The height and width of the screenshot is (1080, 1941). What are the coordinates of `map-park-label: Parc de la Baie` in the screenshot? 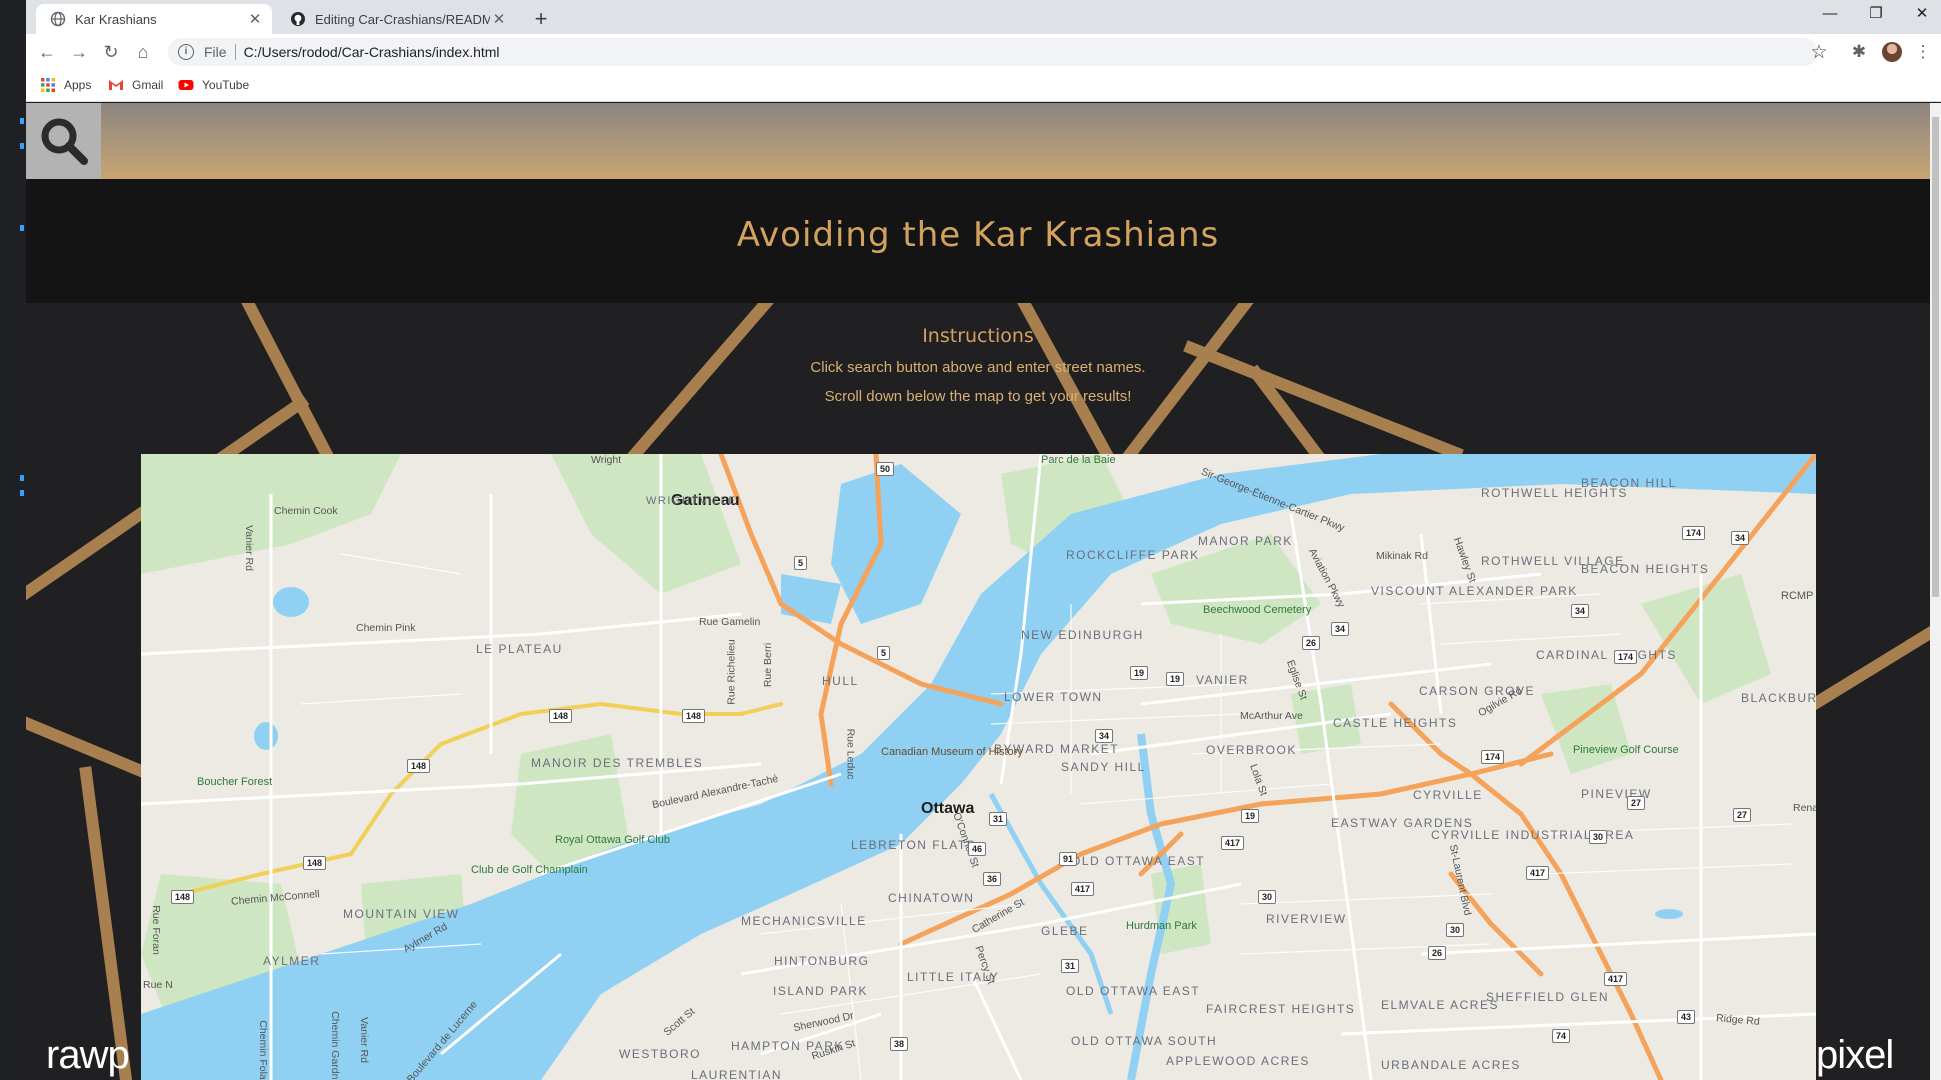 It's located at (1078, 460).